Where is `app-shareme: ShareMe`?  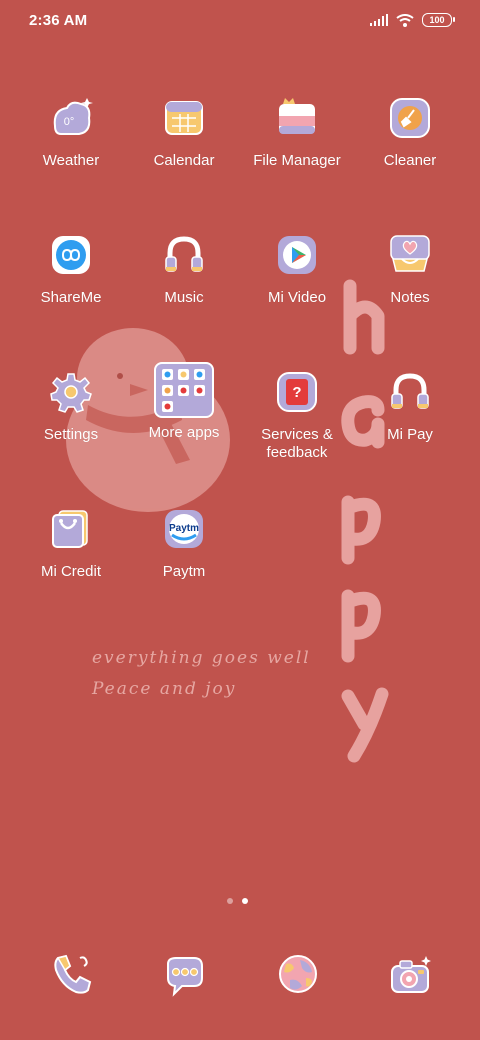 app-shareme: ShareMe is located at coordinates (71, 270).